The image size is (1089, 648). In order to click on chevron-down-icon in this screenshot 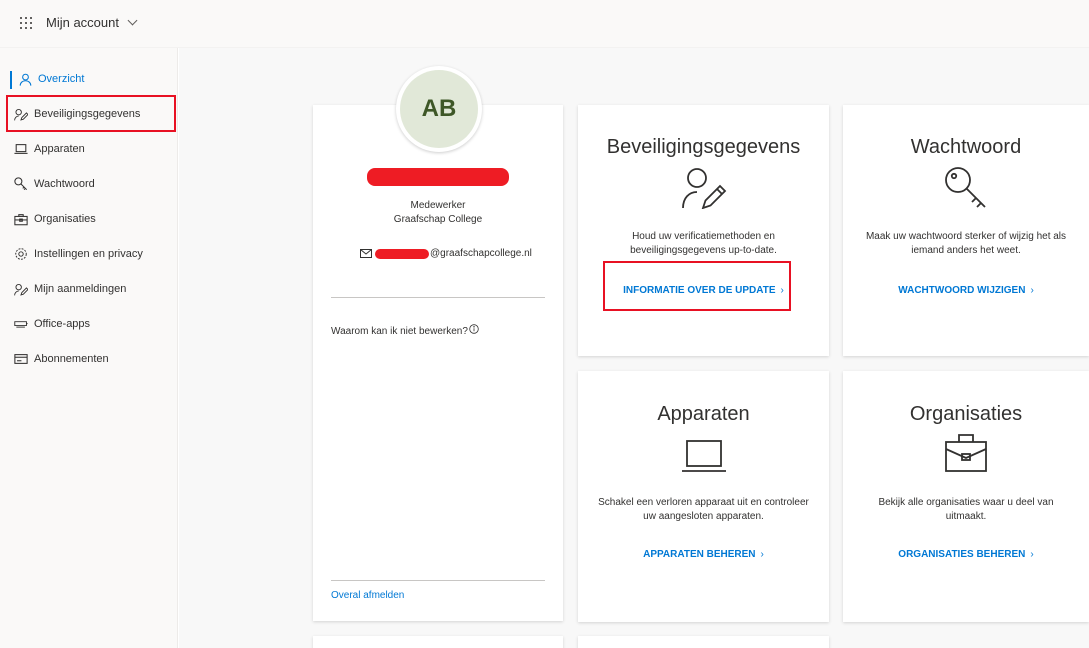, I will do `click(132, 20)`.